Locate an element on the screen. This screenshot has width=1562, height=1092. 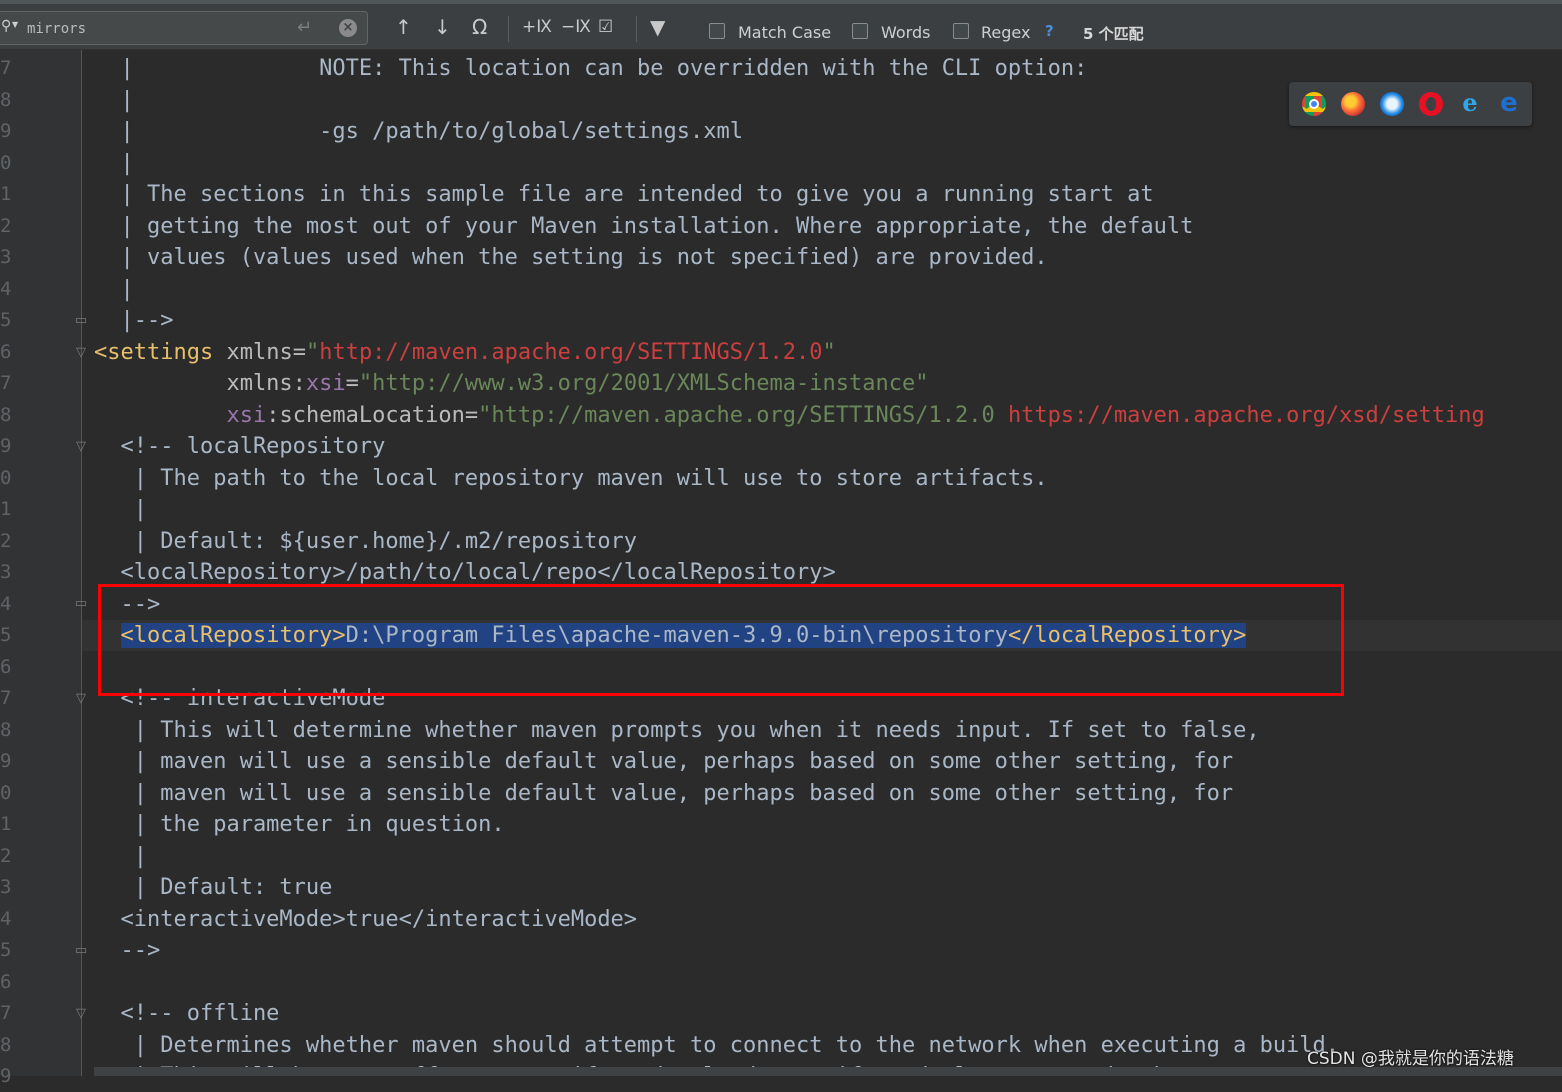
match-case-label: Match Case is located at coordinates (784, 32).